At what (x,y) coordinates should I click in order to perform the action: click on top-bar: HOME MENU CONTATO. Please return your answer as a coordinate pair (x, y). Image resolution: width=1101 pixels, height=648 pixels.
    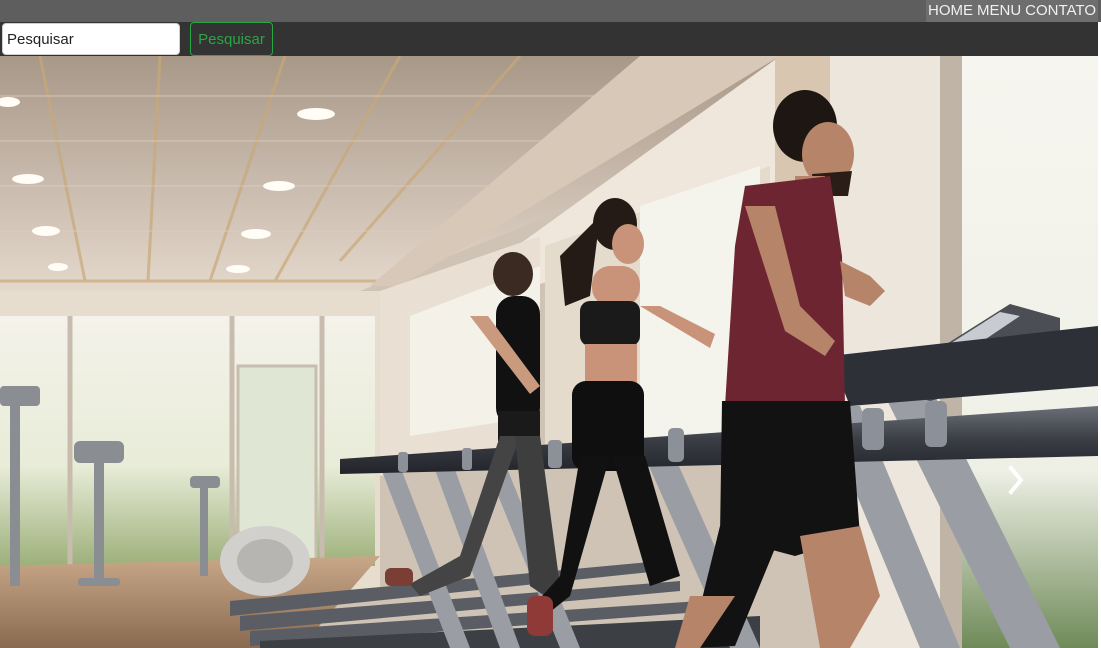
    Looking at the image, I should click on (550, 11).